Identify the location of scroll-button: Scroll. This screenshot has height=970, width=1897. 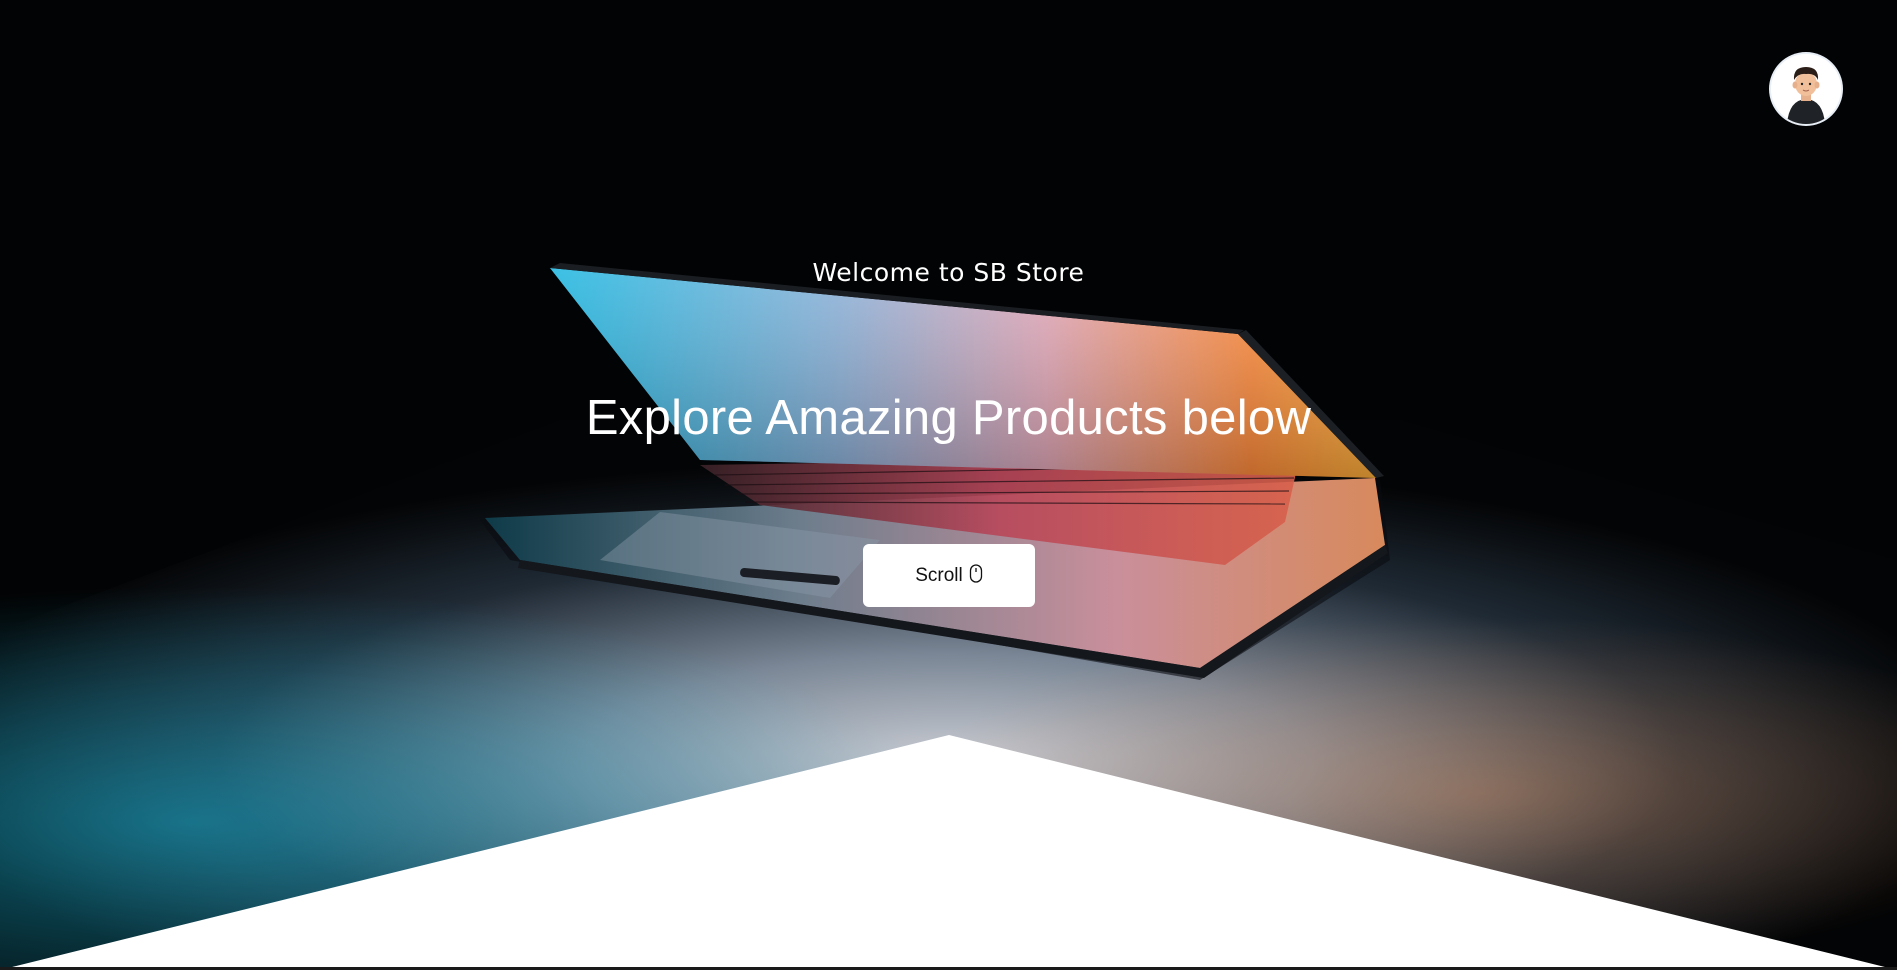
(949, 575).